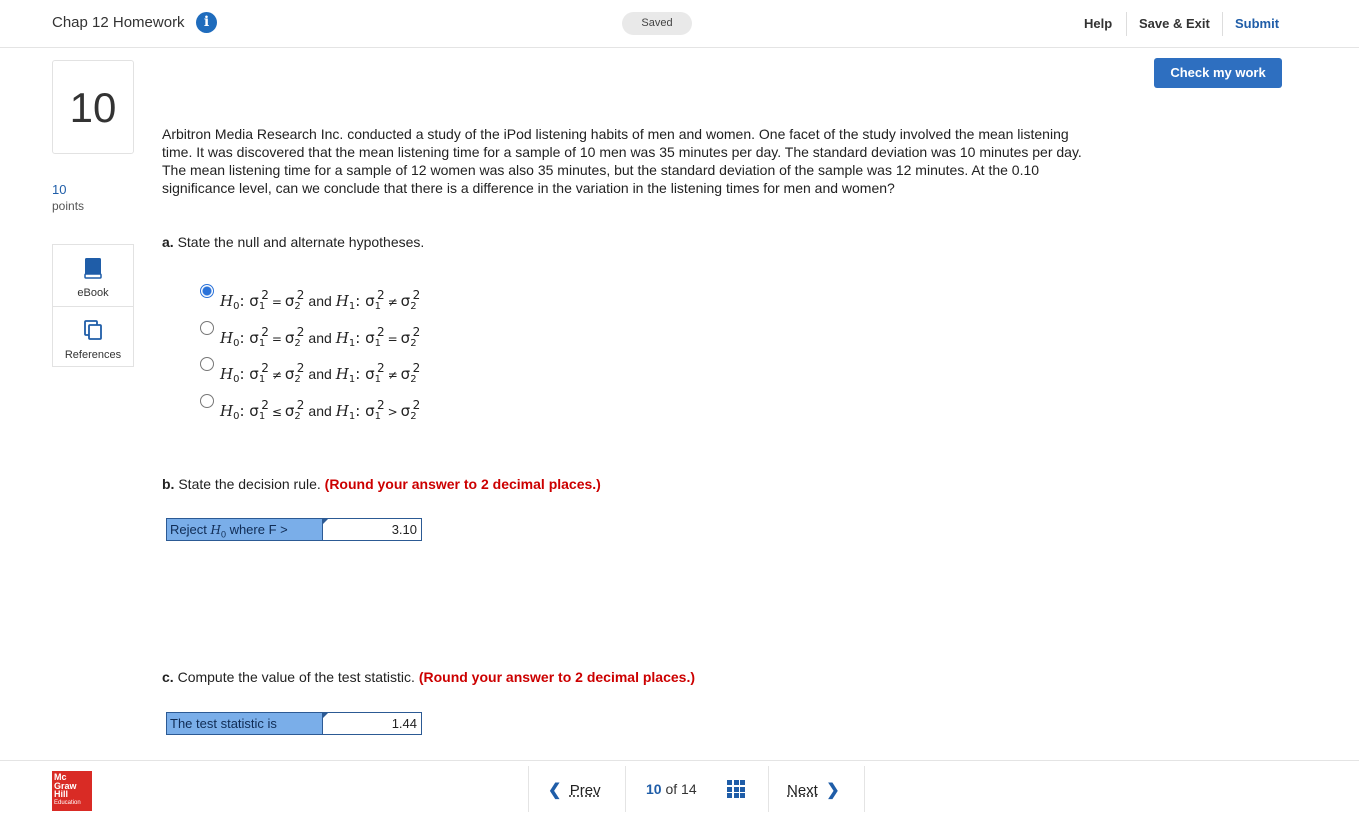 The width and height of the screenshot is (1359, 818). Describe the element at coordinates (215, 530) in the screenshot. I see `decision-rule-h: H` at that location.